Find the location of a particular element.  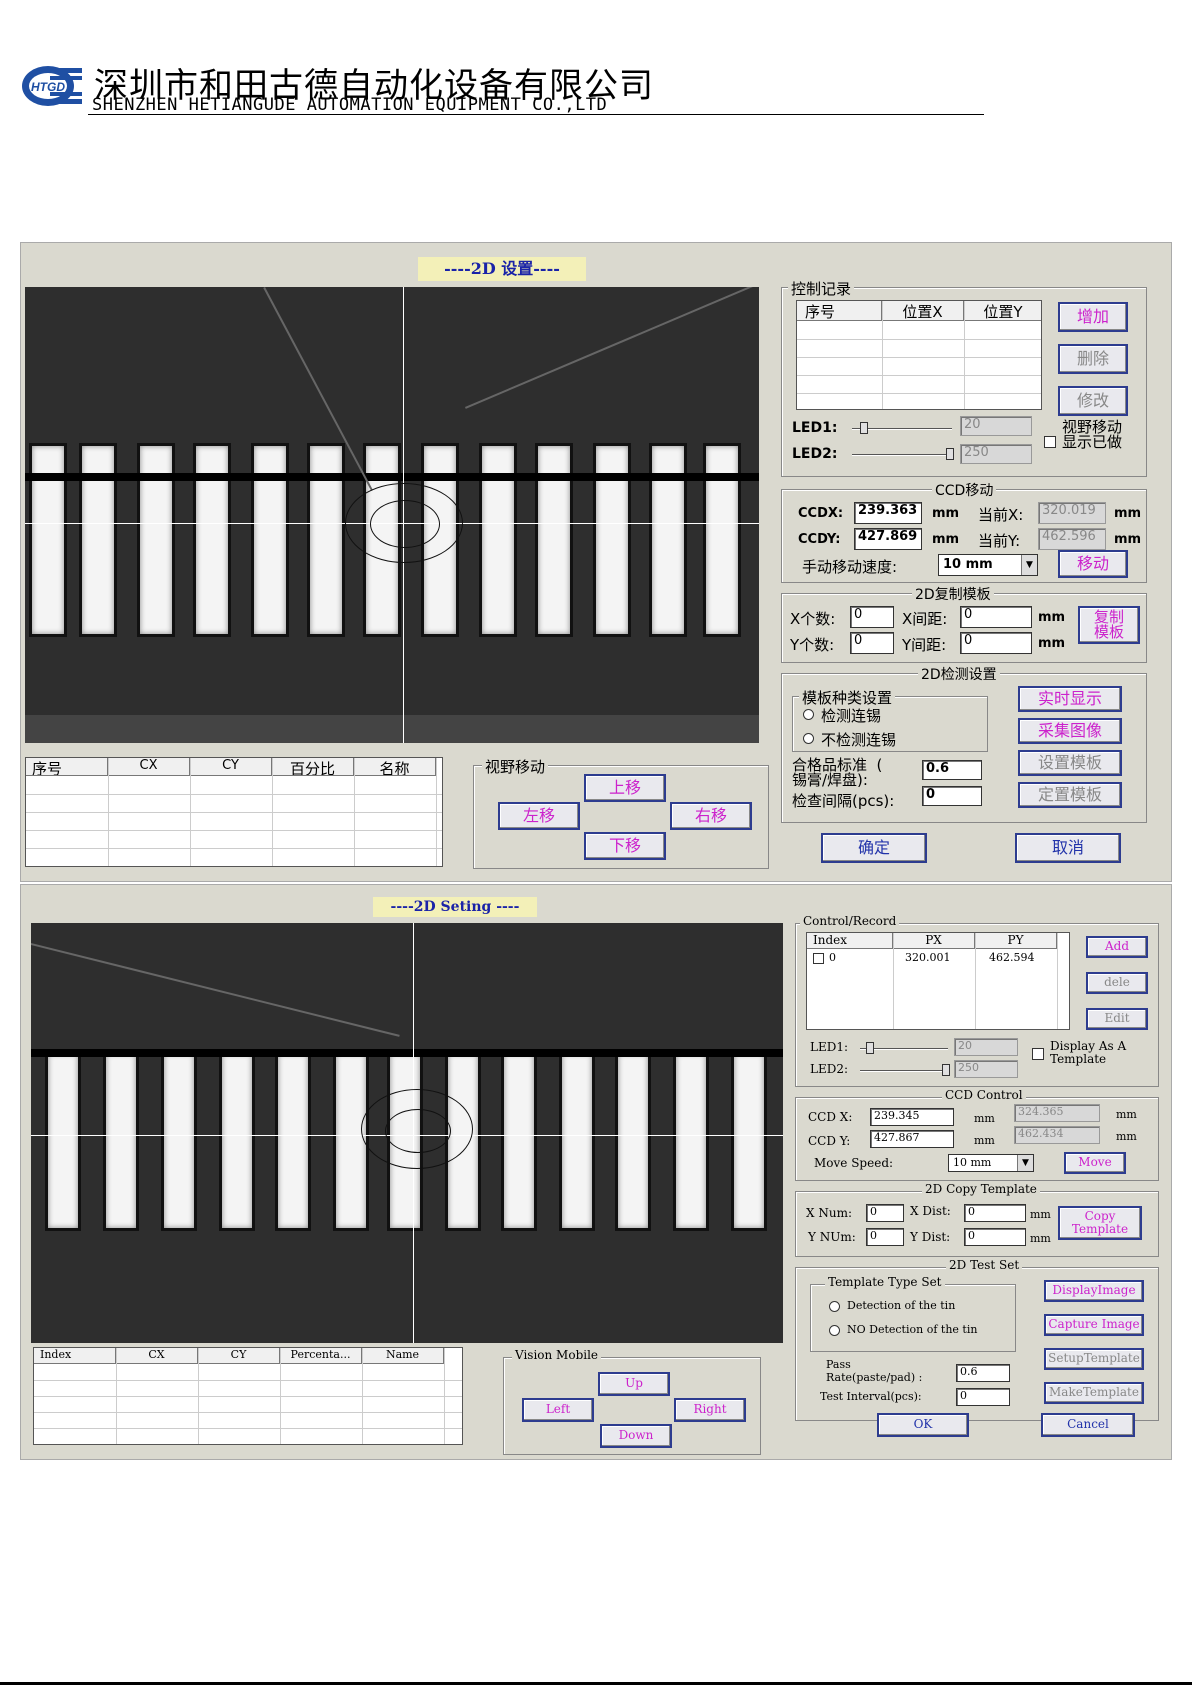

row-index: 0 is located at coordinates (832, 957).